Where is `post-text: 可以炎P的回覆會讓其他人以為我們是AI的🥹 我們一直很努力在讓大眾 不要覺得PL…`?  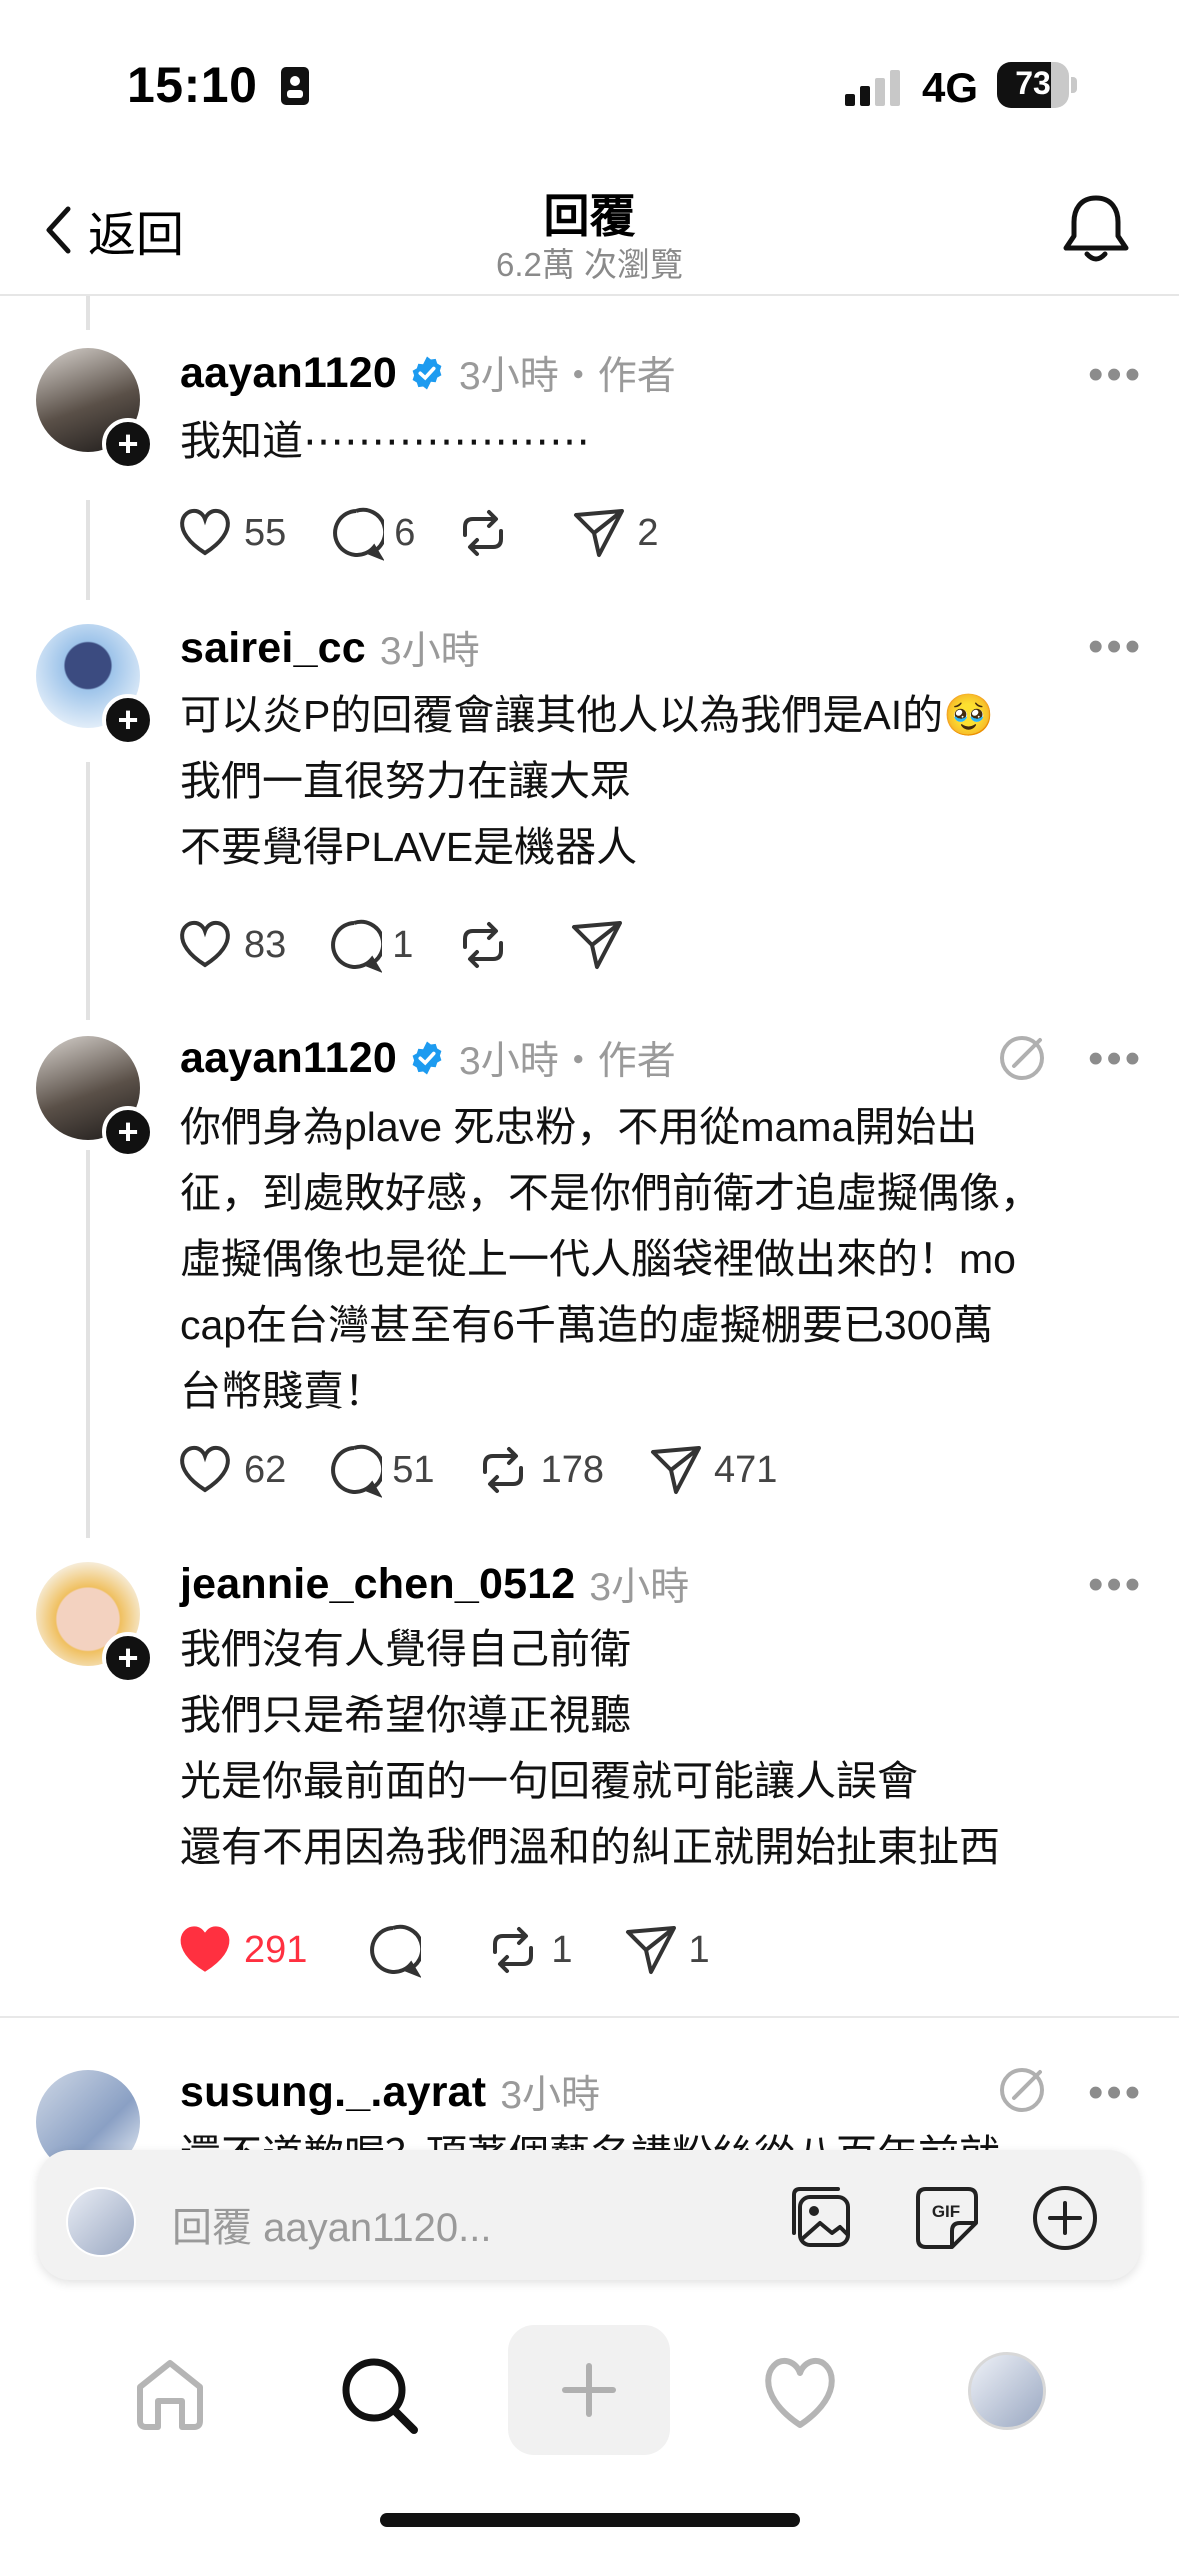
post-text: 可以炎P的回覆會讓其他人以為我們是AI的🥹 我們一直很努力在讓大眾 不要覺得PL… is located at coordinates (587, 781).